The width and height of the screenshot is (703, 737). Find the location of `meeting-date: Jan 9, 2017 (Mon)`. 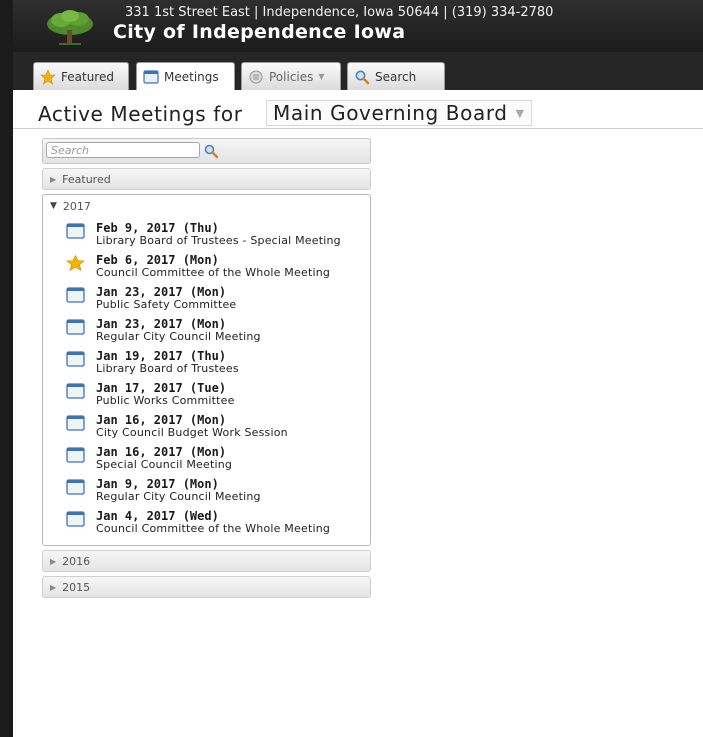

meeting-date: Jan 9, 2017 (Mon) is located at coordinates (228, 484).